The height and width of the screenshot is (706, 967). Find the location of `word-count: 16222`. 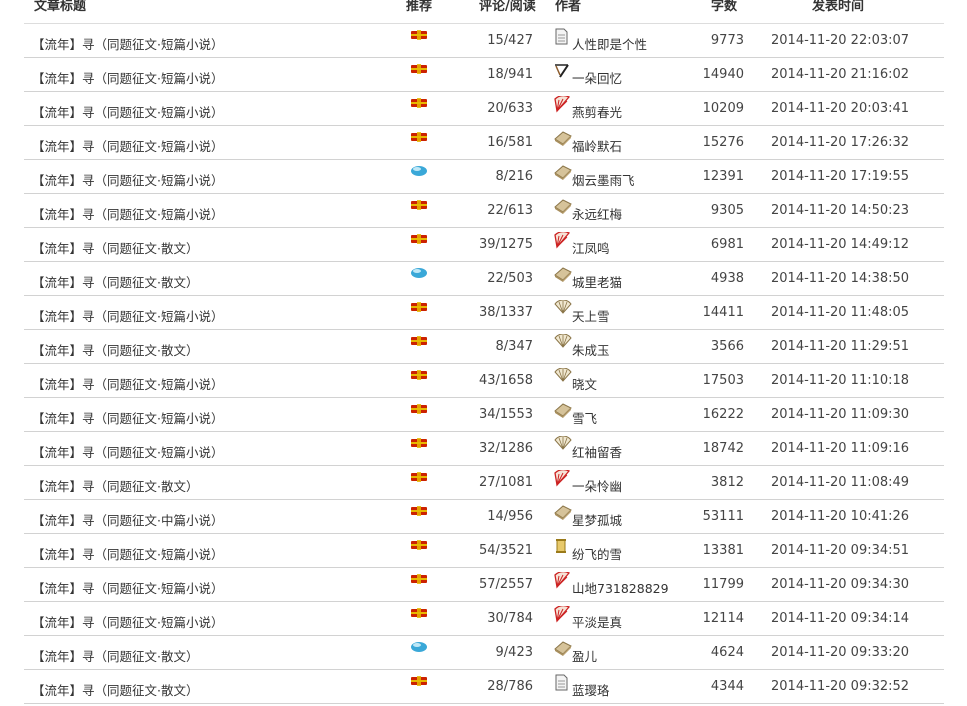

word-count: 16222 is located at coordinates (723, 414).